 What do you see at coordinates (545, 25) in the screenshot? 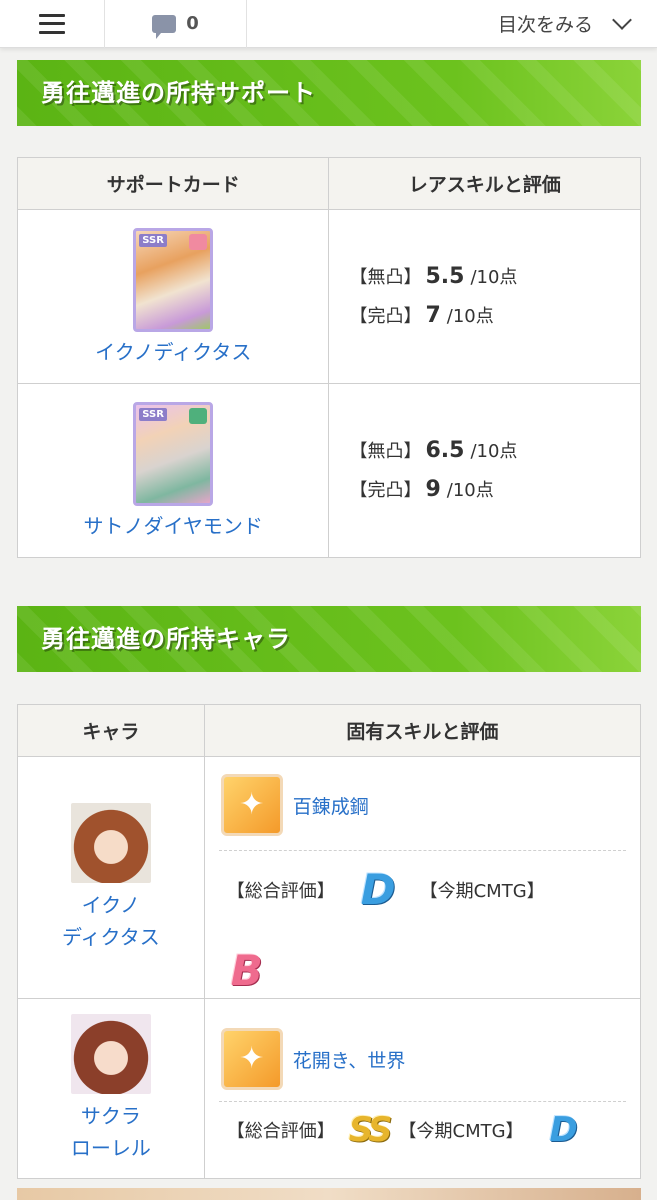
I see `toc-label: 目次をみる` at bounding box center [545, 25].